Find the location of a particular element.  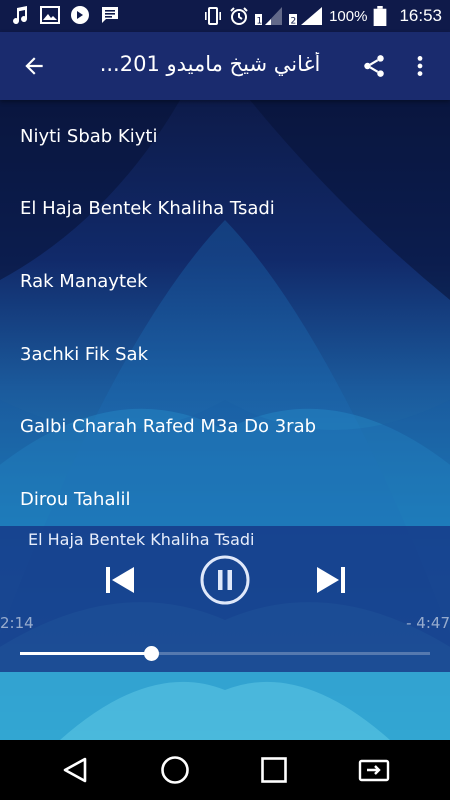

recents-square-icon is located at coordinates (274, 770).